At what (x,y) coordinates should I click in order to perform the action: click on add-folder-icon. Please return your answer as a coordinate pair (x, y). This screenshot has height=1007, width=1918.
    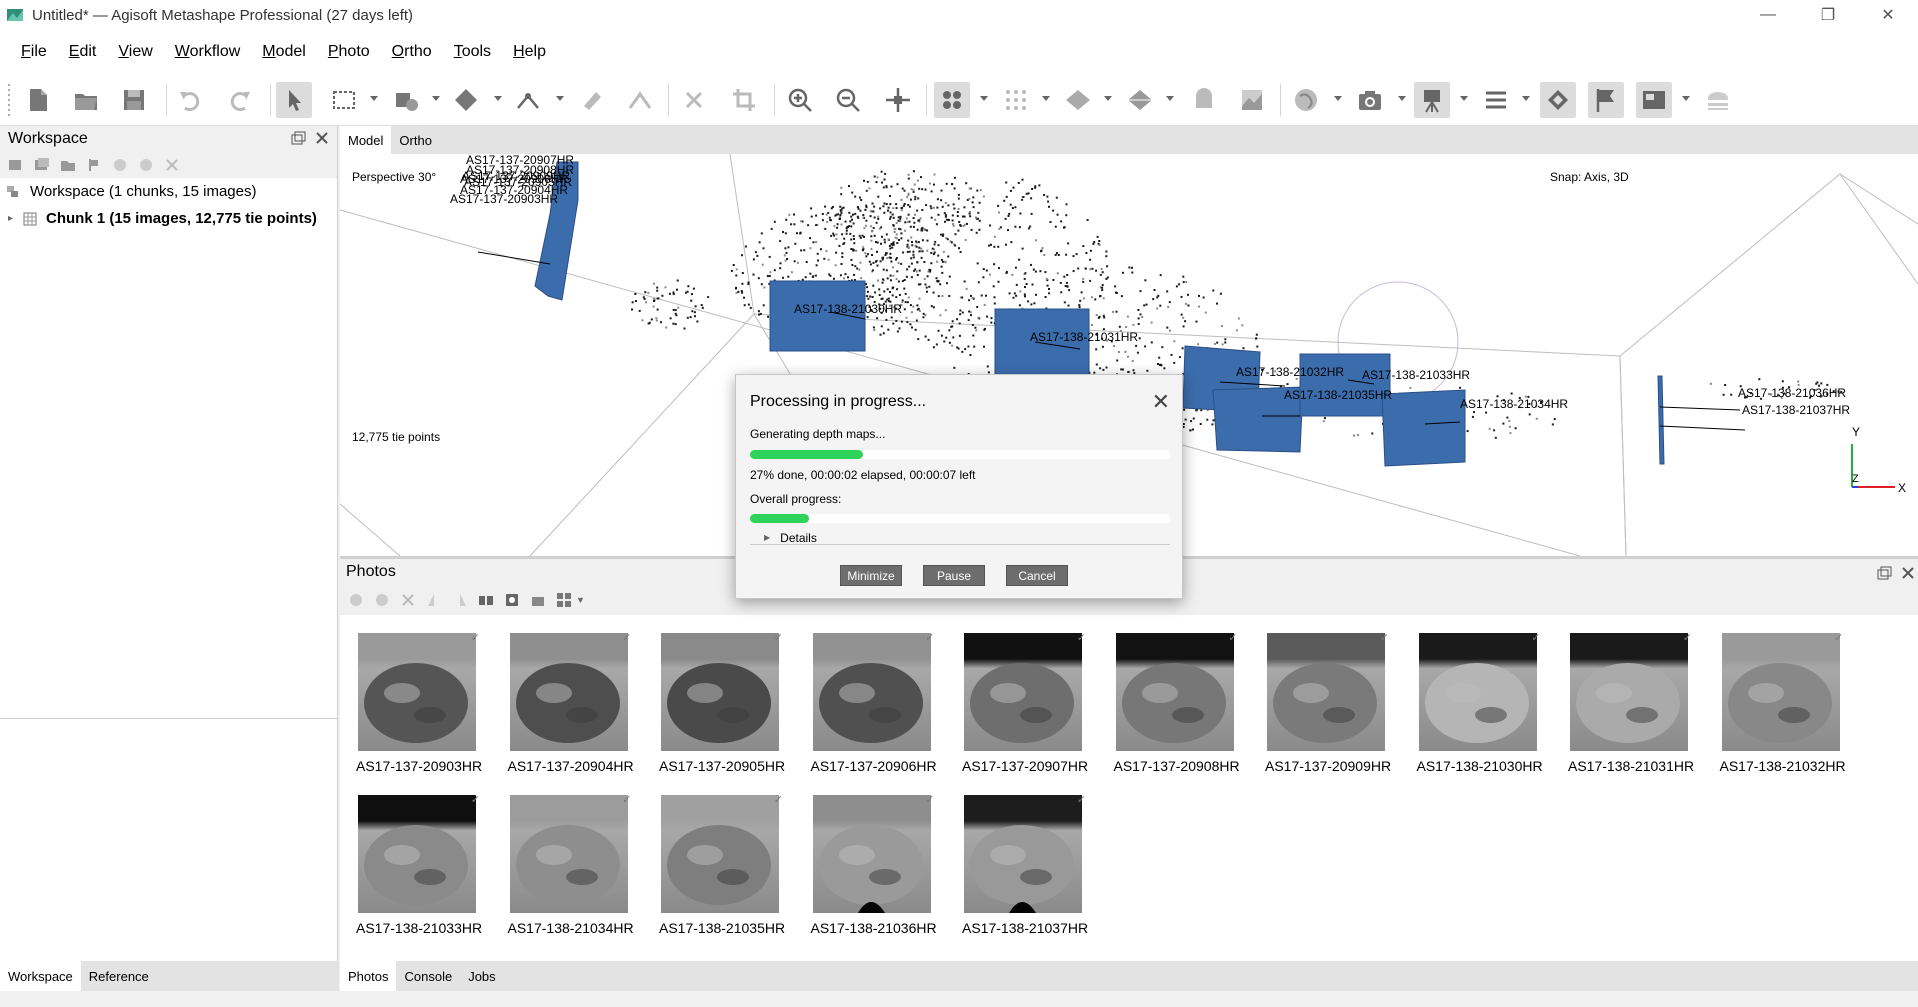
    Looking at the image, I should click on (68, 165).